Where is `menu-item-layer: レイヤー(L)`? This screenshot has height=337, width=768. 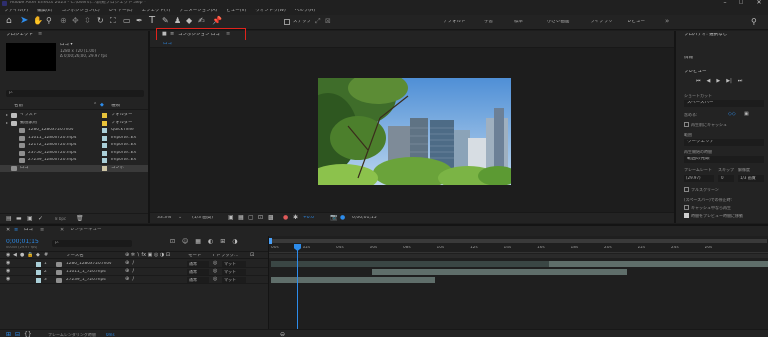
menu-item-layer: レイヤー(L) is located at coordinates (121, 11).